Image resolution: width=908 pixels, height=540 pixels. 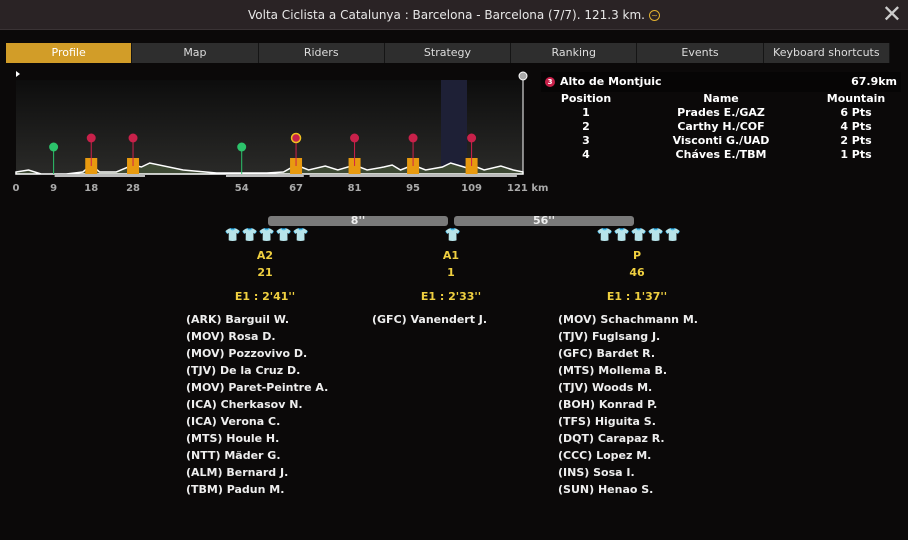 I want to click on group-count: 1, so click(x=451, y=272).